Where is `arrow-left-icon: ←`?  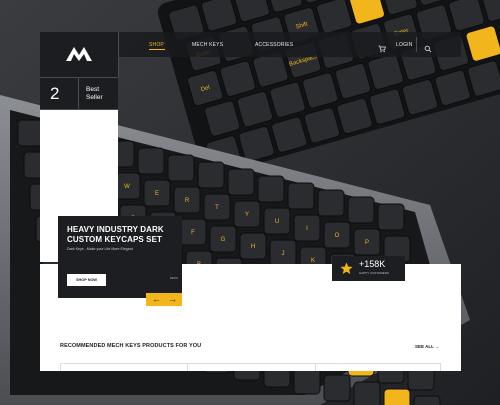 arrow-left-icon: ← is located at coordinates (156, 299).